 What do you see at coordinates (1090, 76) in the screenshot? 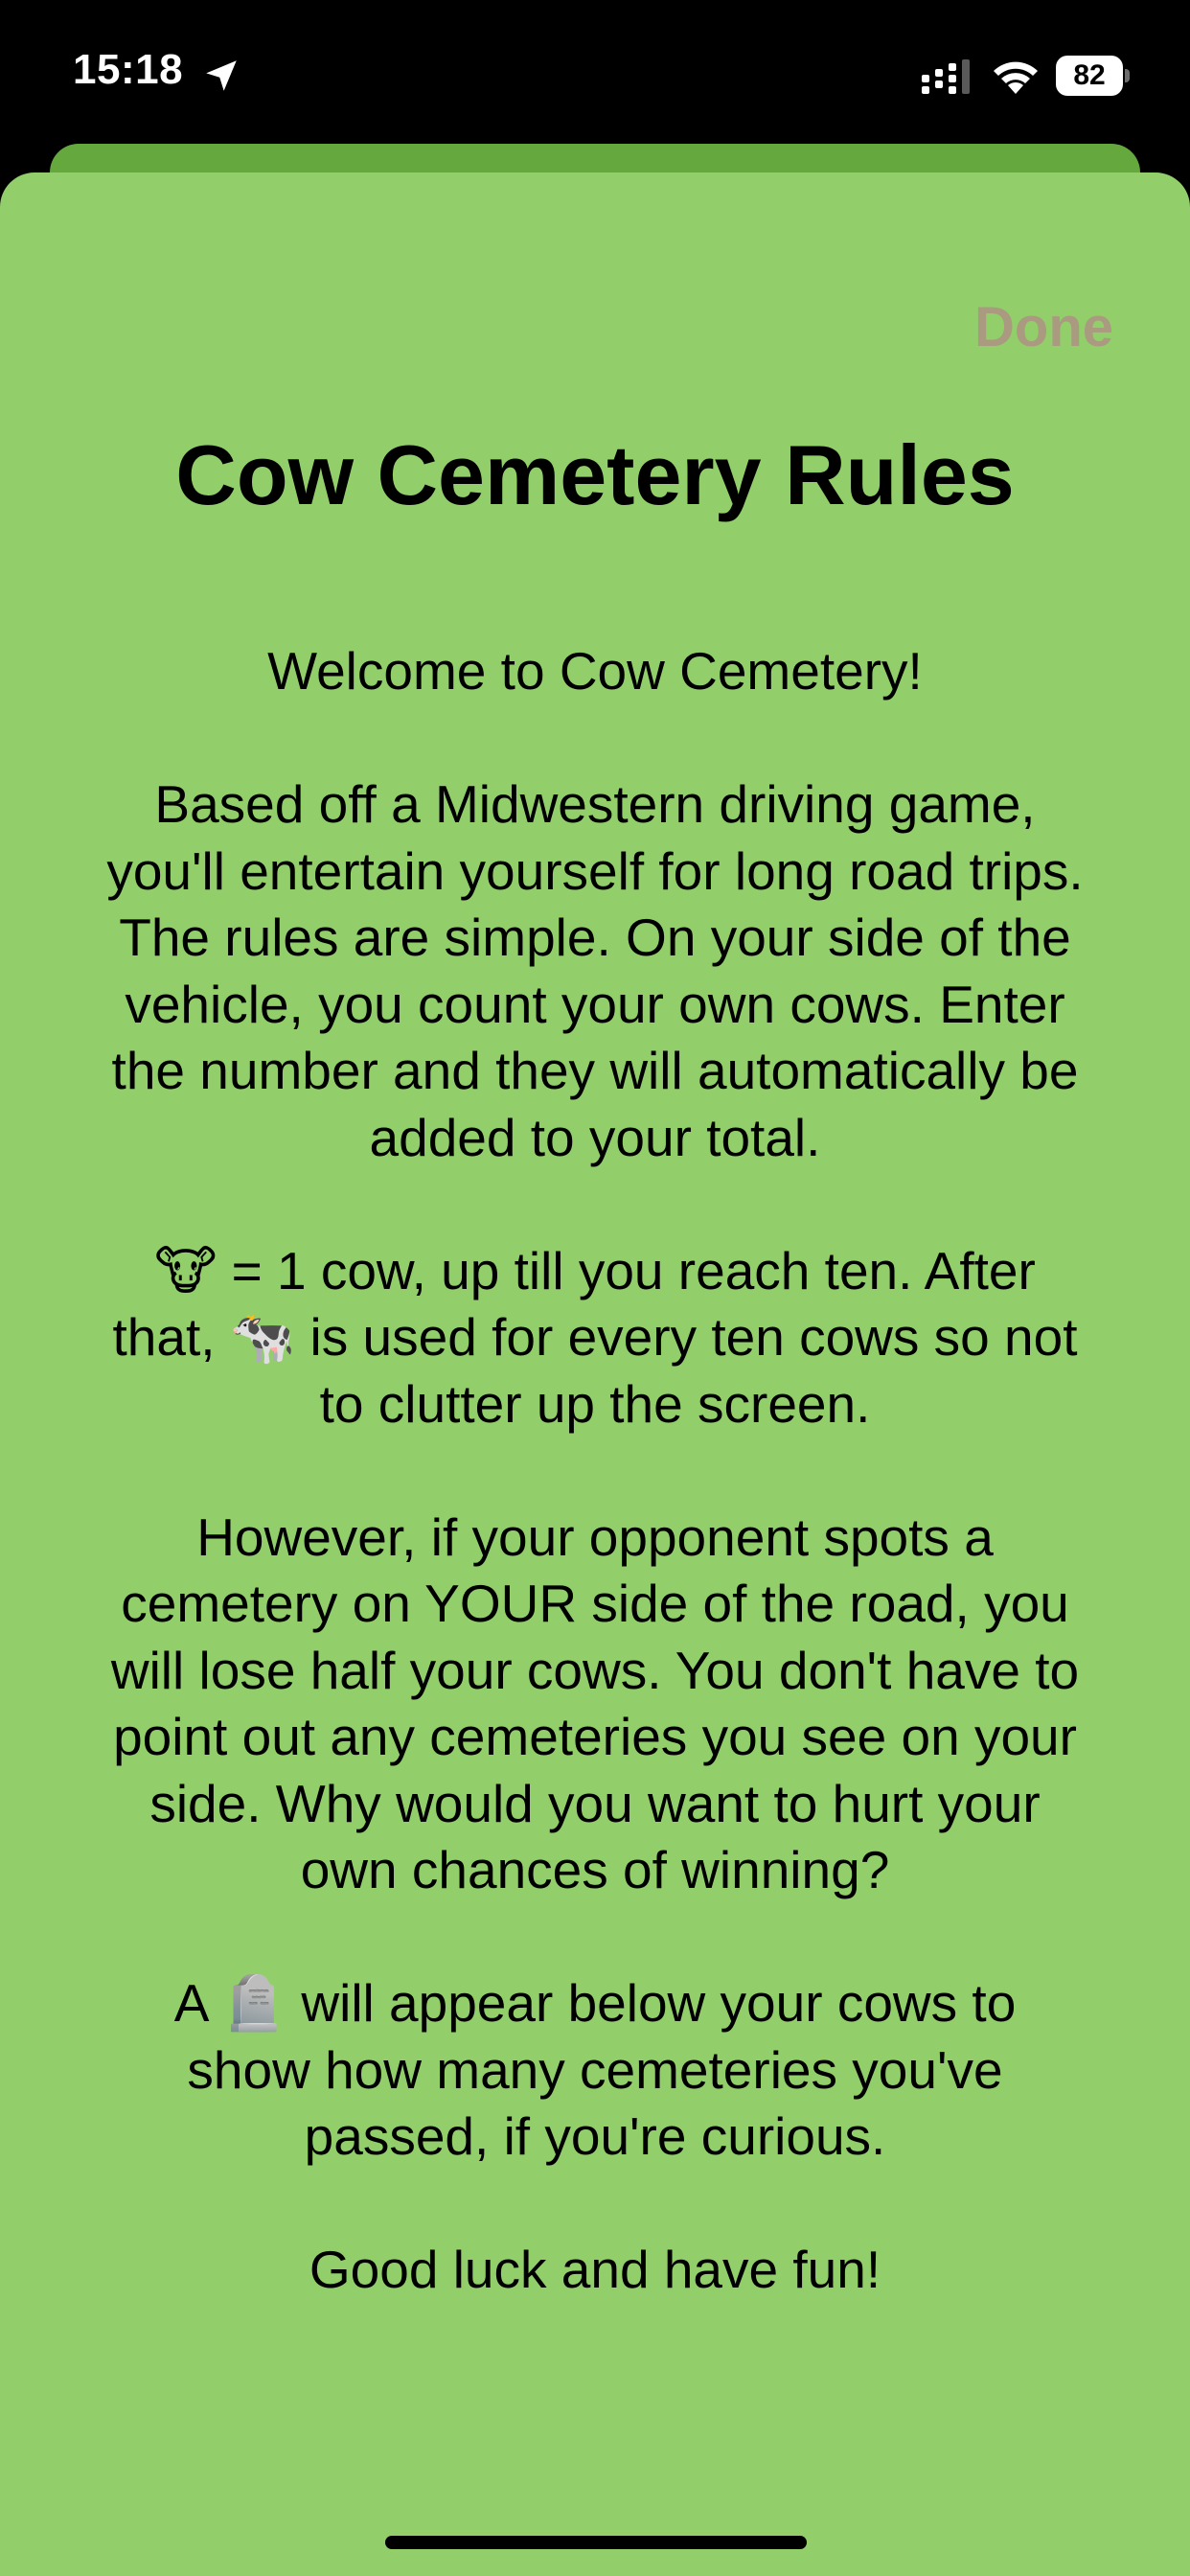
I see `battery-level: 82` at bounding box center [1090, 76].